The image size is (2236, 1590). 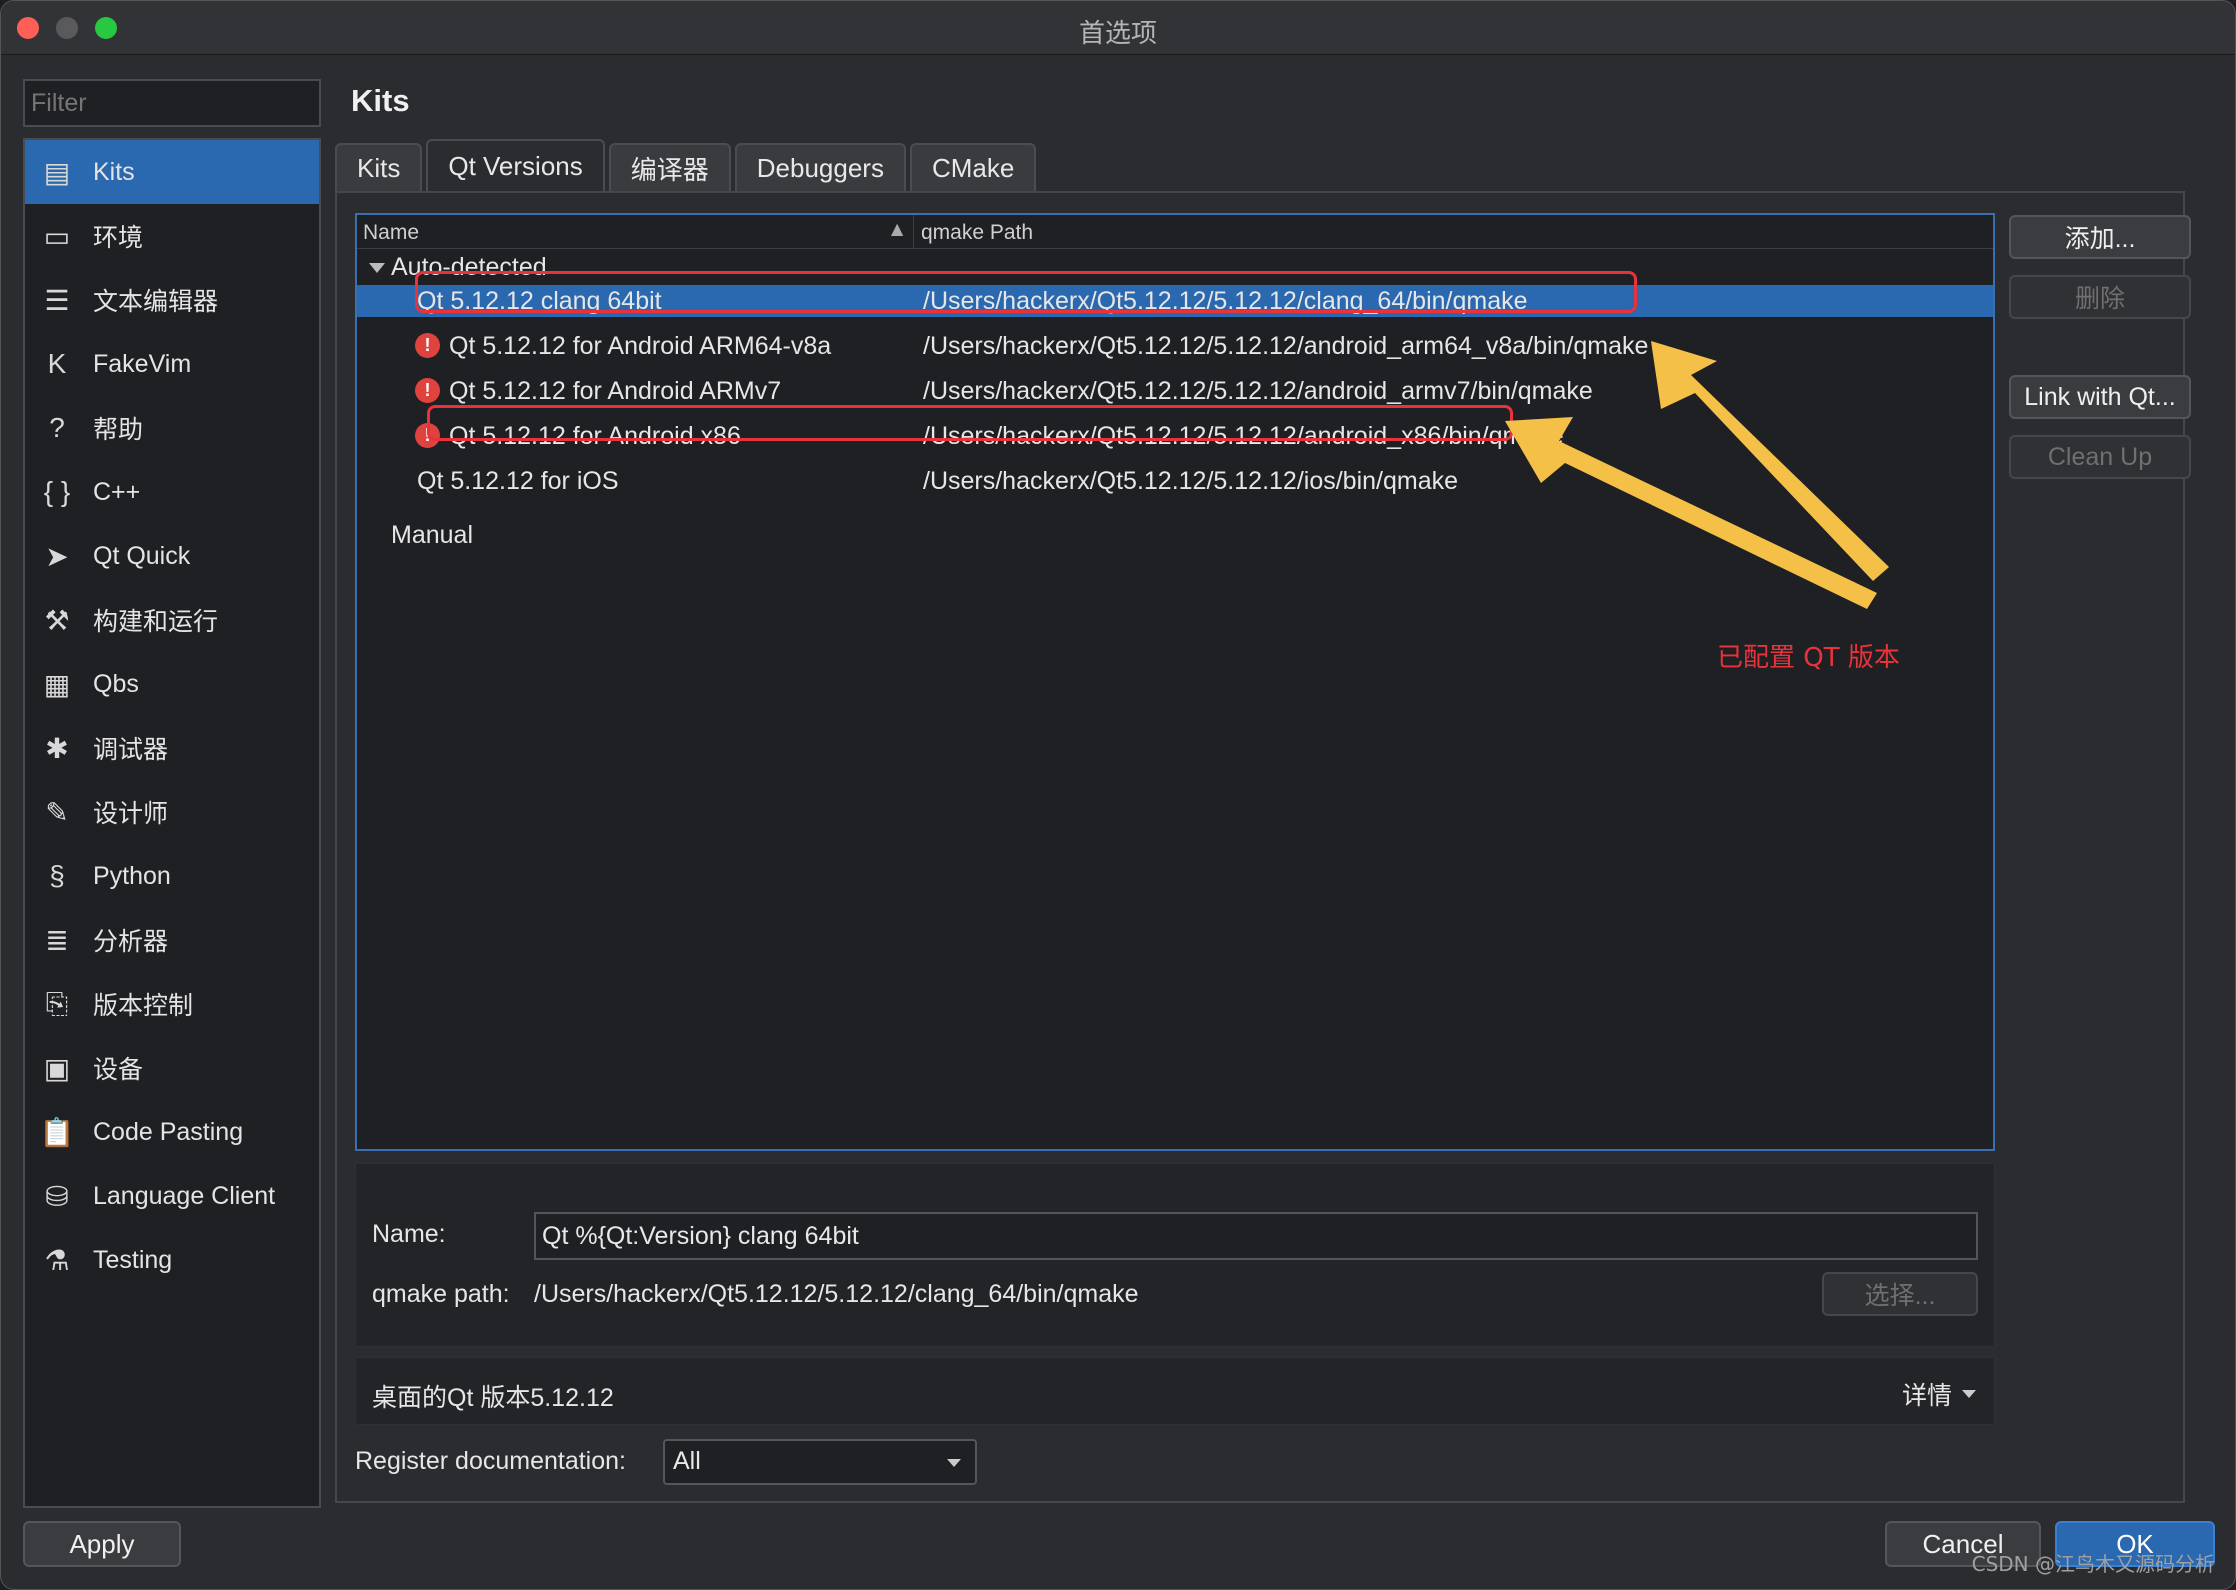 What do you see at coordinates (143, 1006) in the screenshot?
I see `sidebar-item-label: 版本控制` at bounding box center [143, 1006].